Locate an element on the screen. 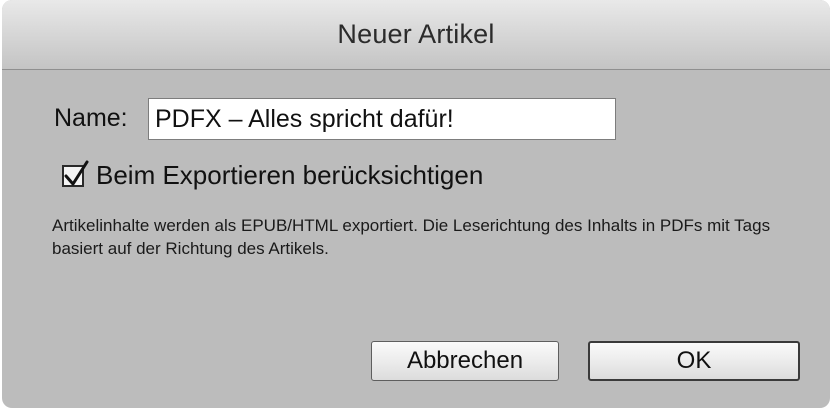 The image size is (834, 412). dialog-title: Neuer Artikel is located at coordinates (416, 34).